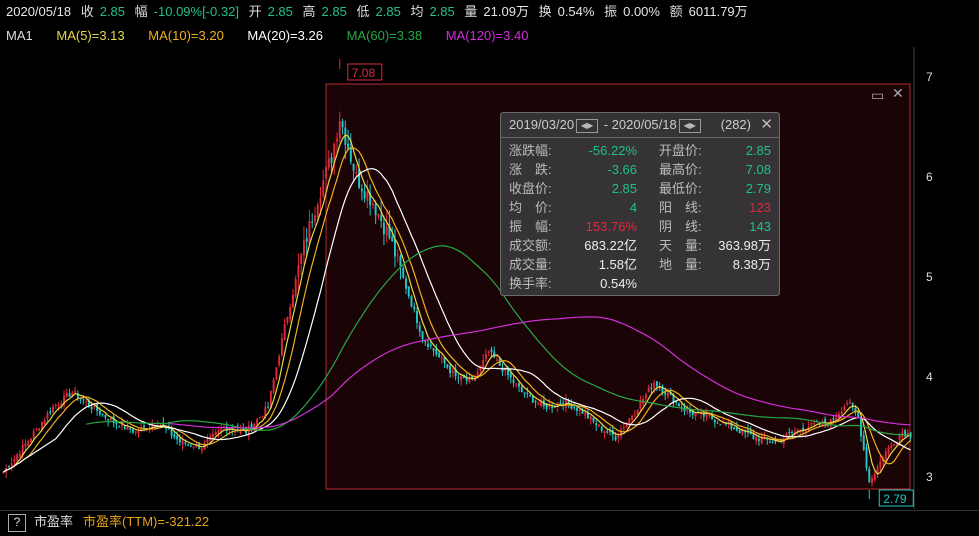  Describe the element at coordinates (542, 124) in the screenshot. I see `range-start: 2019/03/20` at that location.